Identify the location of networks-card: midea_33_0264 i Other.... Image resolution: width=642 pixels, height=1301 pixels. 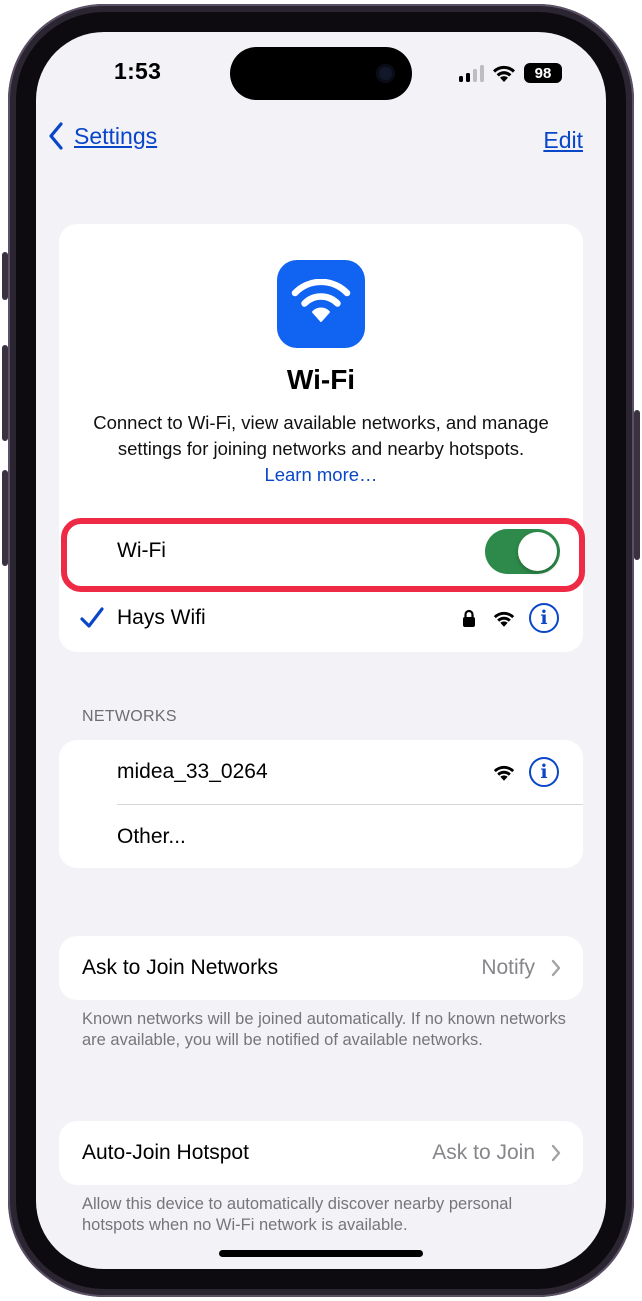
(321, 804).